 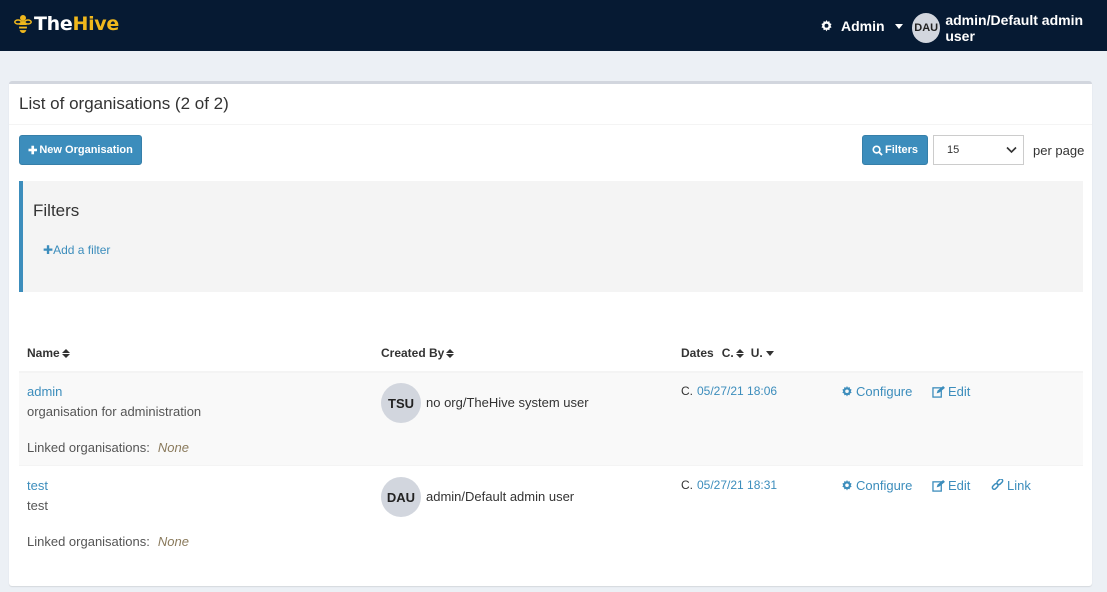 I want to click on user-menu: DAU admin/Default admin user, so click(x=1009, y=28).